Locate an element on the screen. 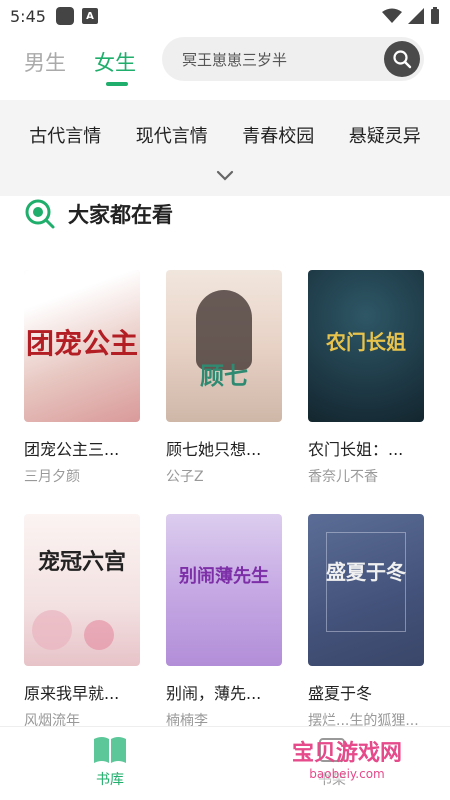  book-card: 别闹薄先生 别闹，薄先... 楠楠李 is located at coordinates (225, 622).